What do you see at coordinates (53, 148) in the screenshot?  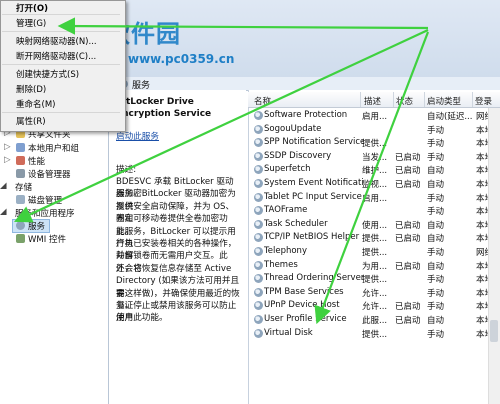 I see `tree-item-local-users: 本地用户和组` at bounding box center [53, 148].